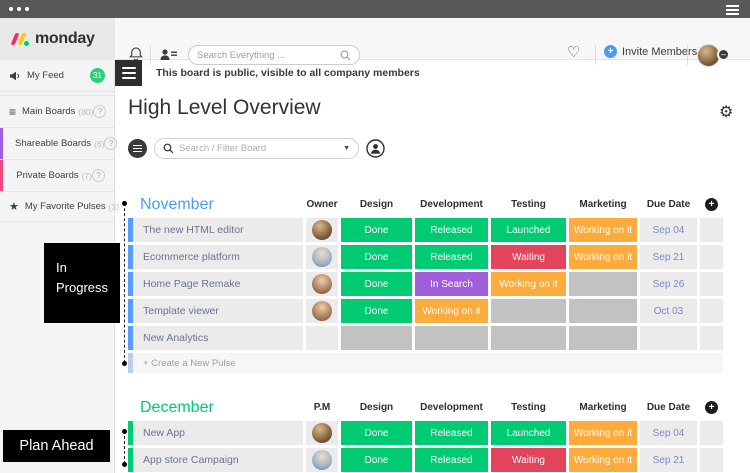  What do you see at coordinates (57, 76) in the screenshot?
I see `sidebar-item-my-feed: My Feed 31` at bounding box center [57, 76].